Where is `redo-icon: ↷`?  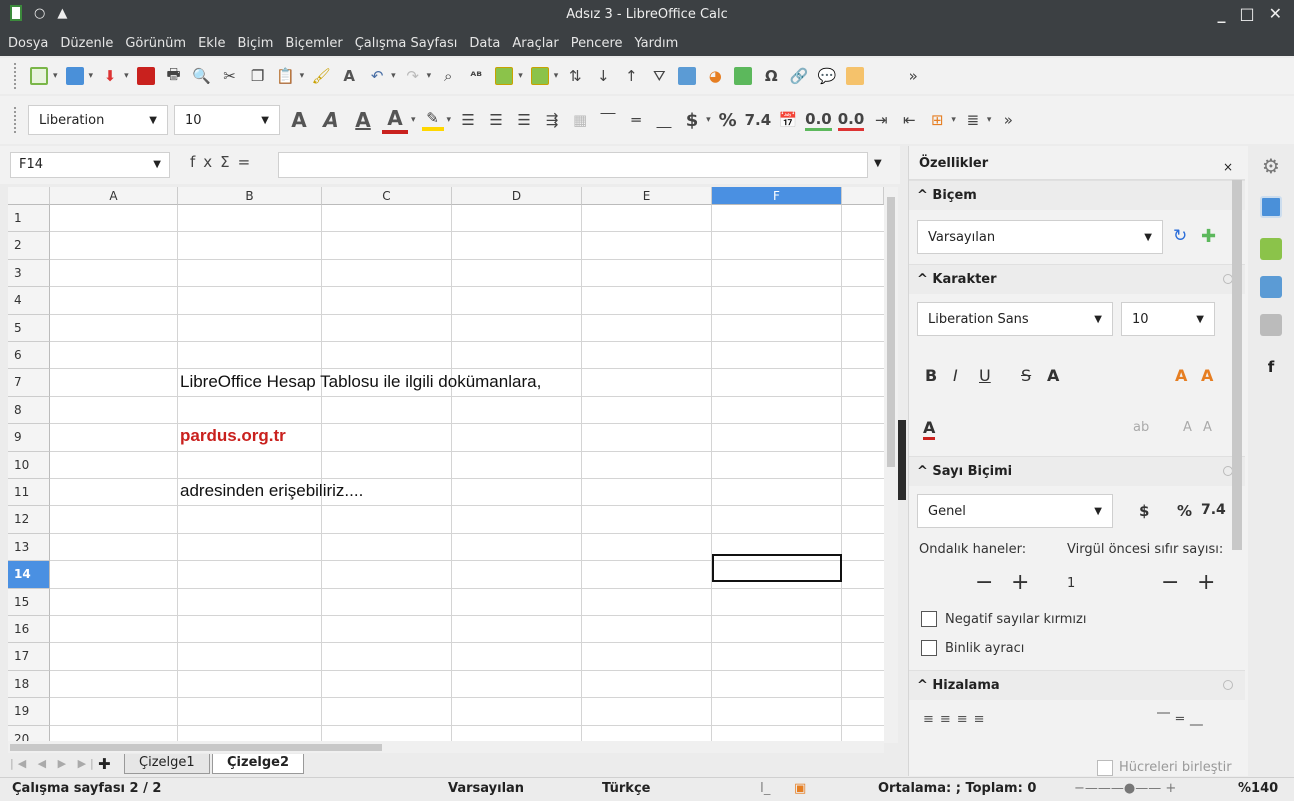 redo-icon: ↷ is located at coordinates (413, 76).